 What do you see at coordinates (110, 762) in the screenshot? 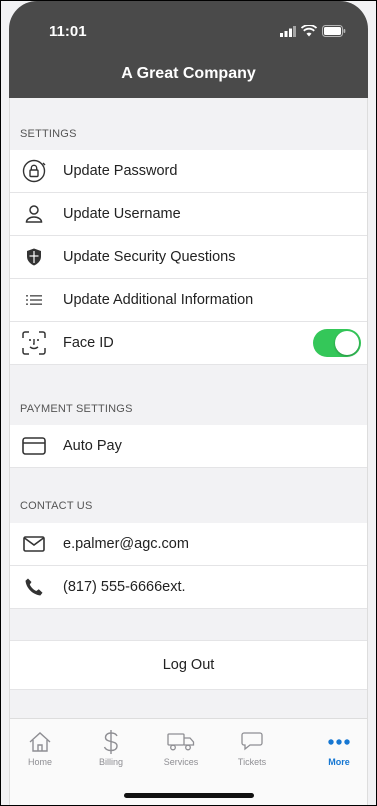
I see `tab-billing-label: Billing` at bounding box center [110, 762].